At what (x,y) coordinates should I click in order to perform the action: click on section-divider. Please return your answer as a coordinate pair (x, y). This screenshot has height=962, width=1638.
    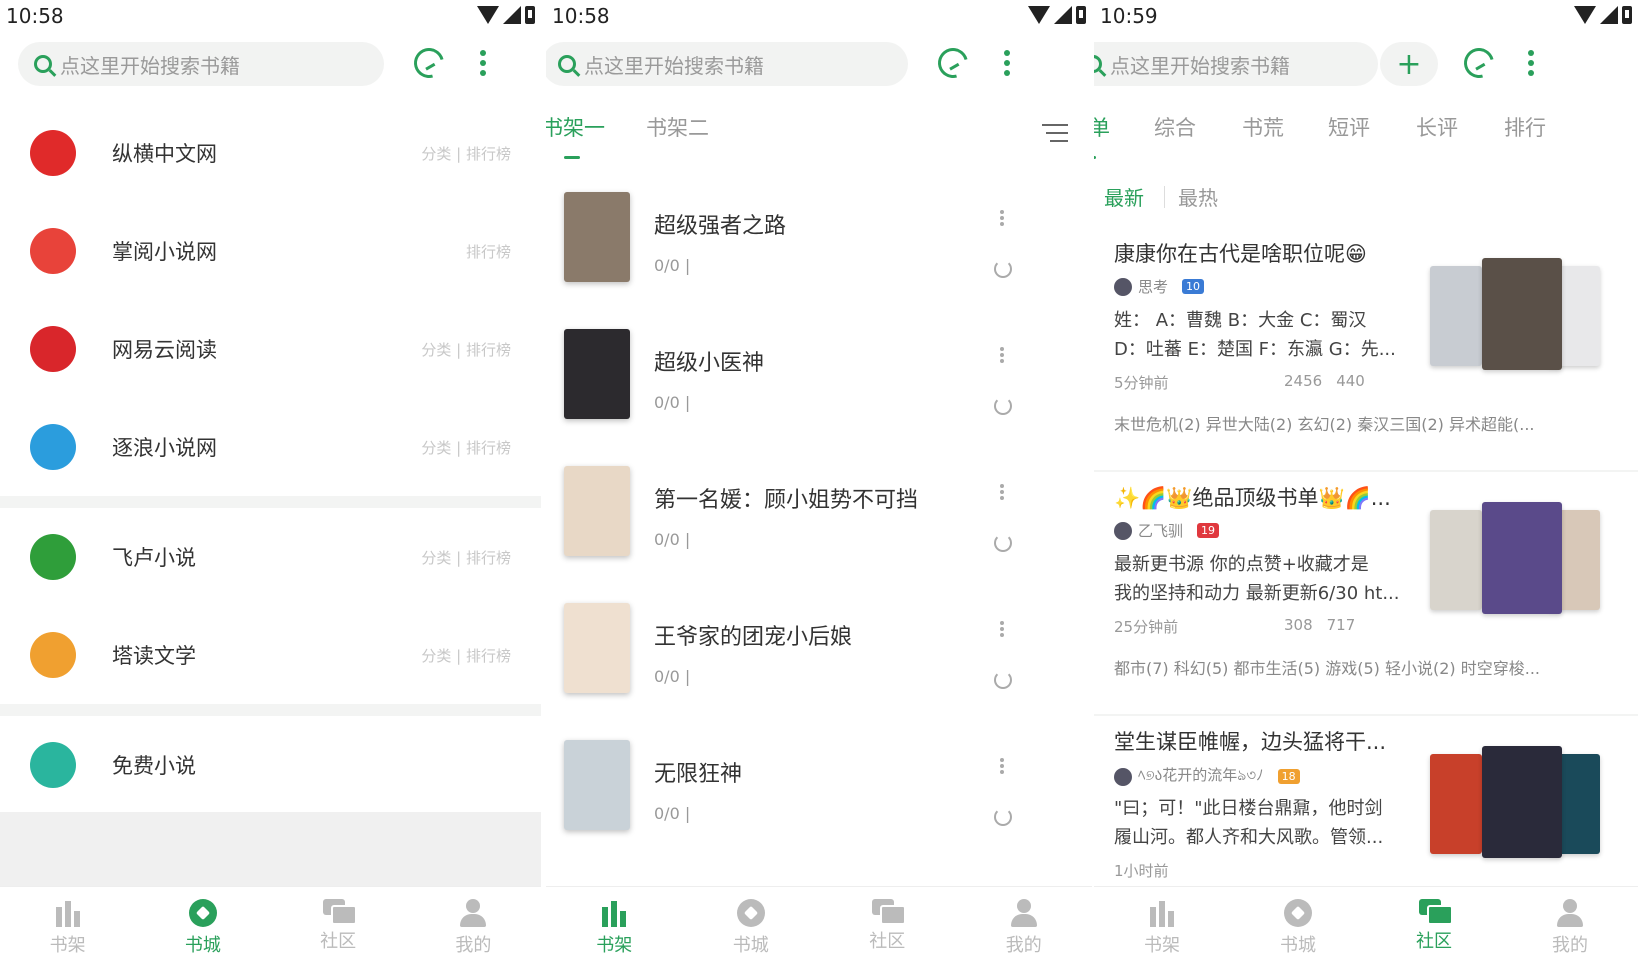
    Looking at the image, I should click on (270, 502).